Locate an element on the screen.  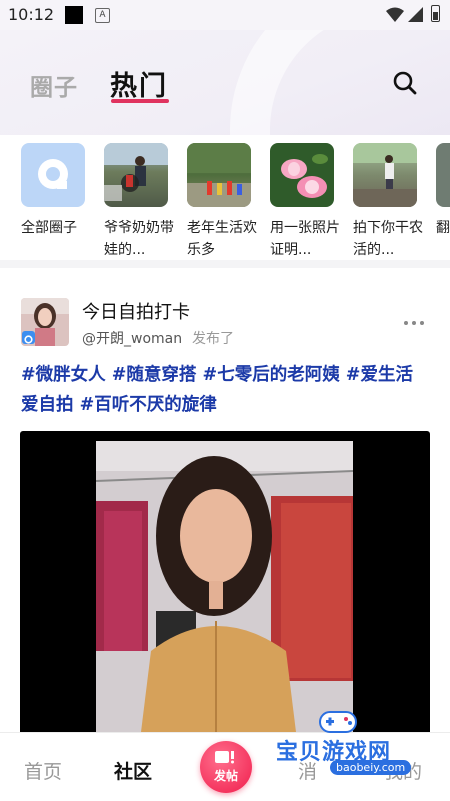
a-icon: A is located at coordinates (102, 15).